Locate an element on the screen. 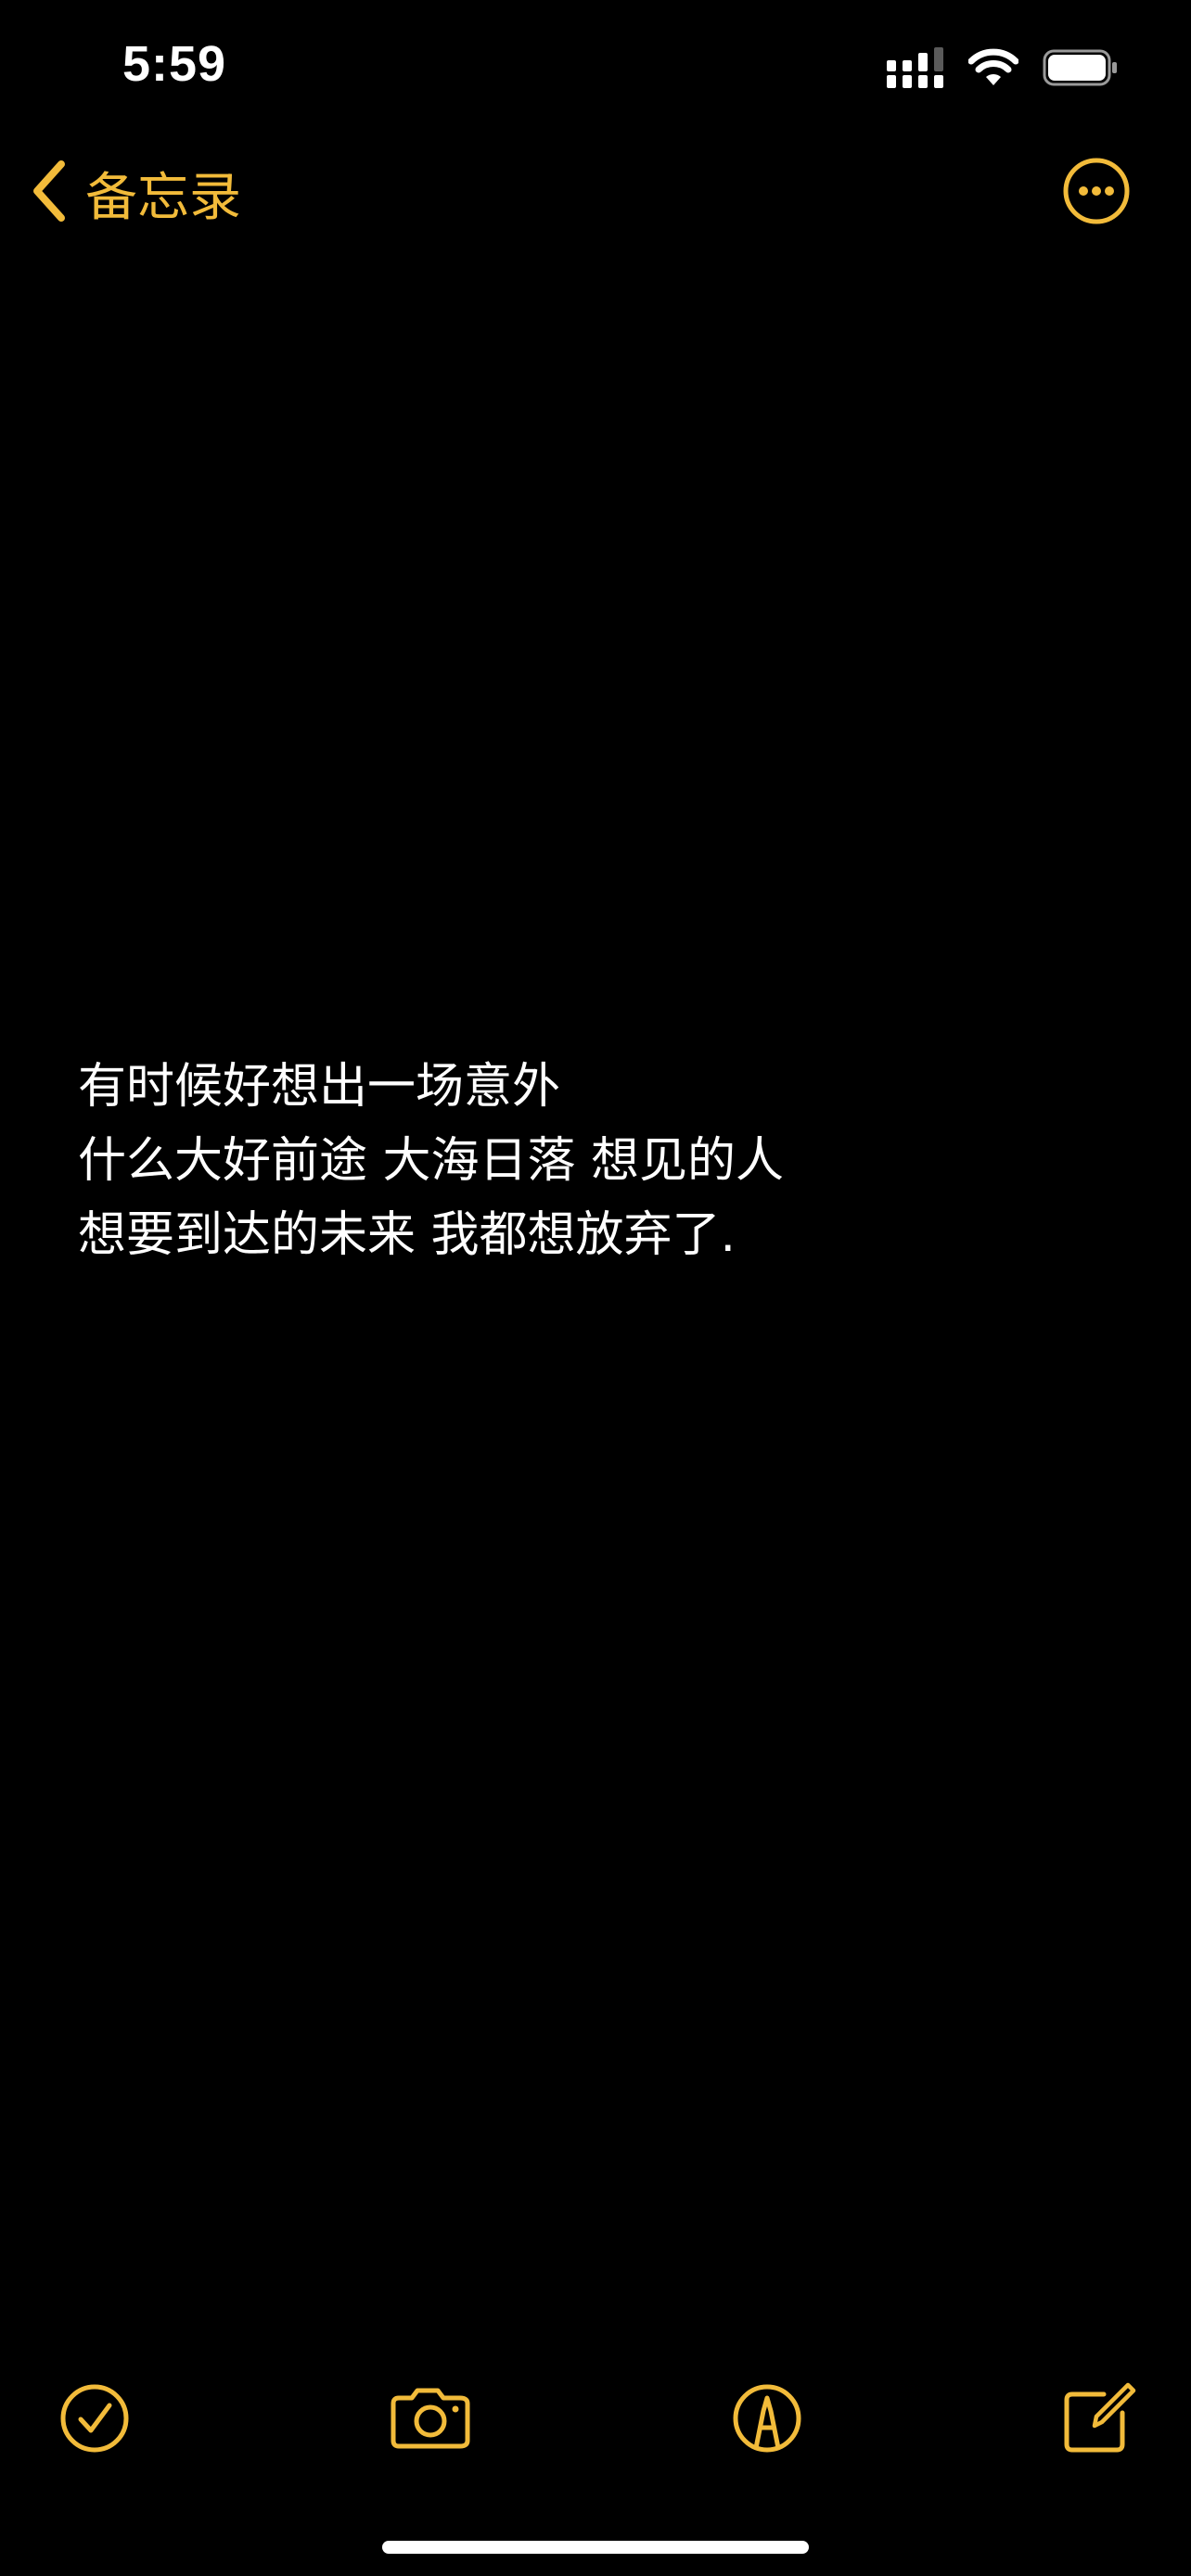 Image resolution: width=1191 pixels, height=2576 pixels. camera-button is located at coordinates (430, 2419).